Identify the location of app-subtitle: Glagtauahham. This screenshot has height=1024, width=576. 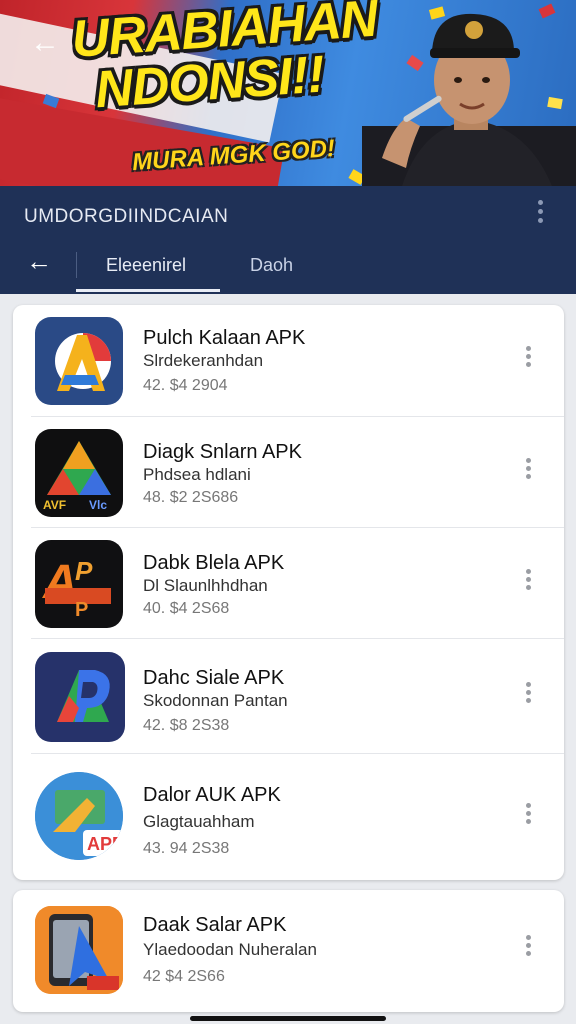
(199, 821).